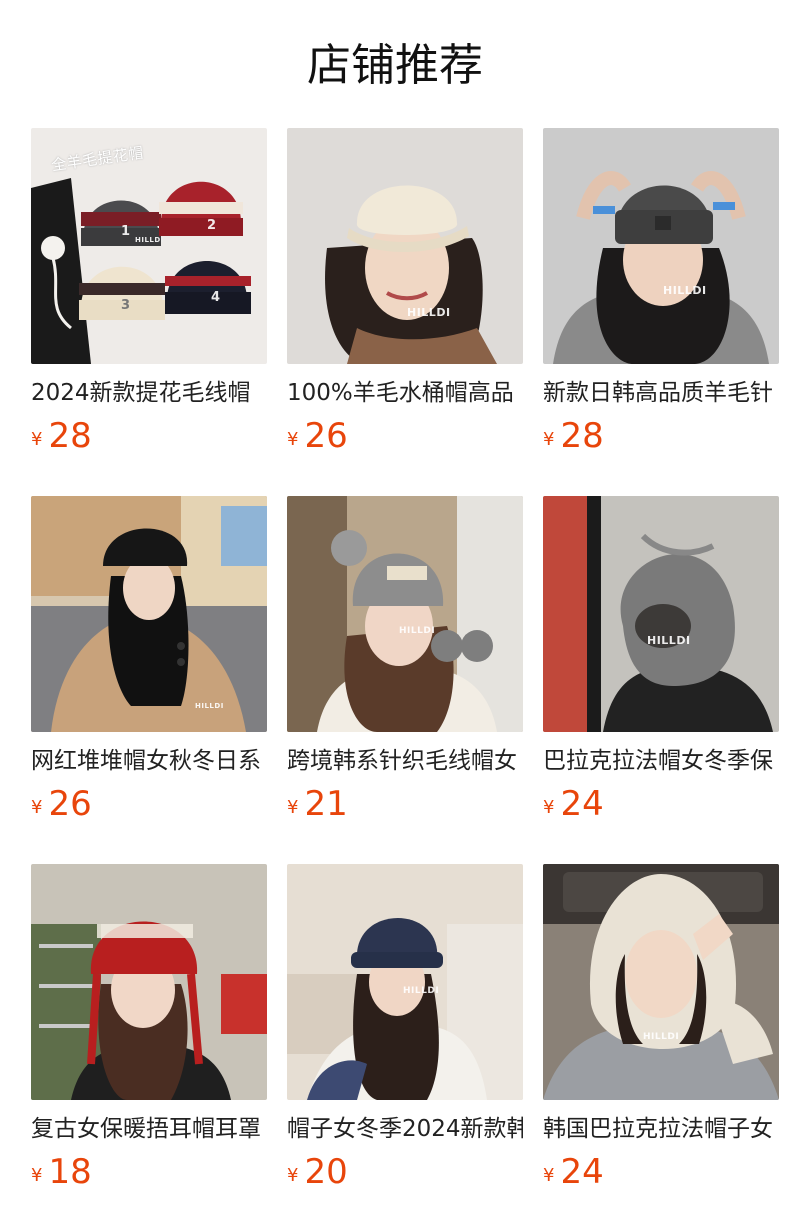 The image size is (790, 1232). What do you see at coordinates (661, 1129) in the screenshot?
I see `product-name: 韩国巴拉克拉法帽子女` at bounding box center [661, 1129].